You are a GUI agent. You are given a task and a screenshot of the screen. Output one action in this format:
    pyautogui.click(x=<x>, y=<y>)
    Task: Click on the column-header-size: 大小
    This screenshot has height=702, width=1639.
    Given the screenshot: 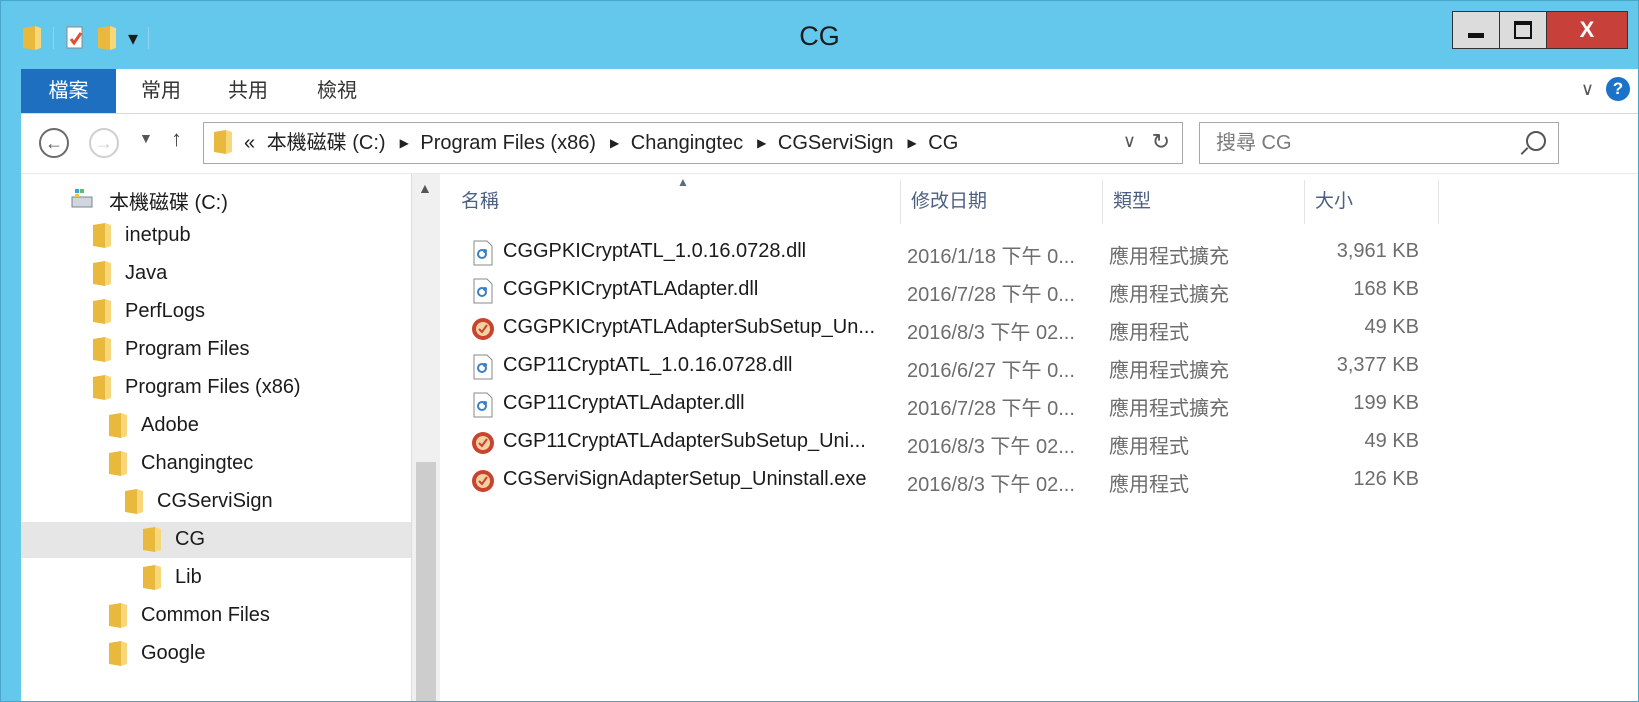 What is the action you would take?
    pyautogui.click(x=1372, y=202)
    